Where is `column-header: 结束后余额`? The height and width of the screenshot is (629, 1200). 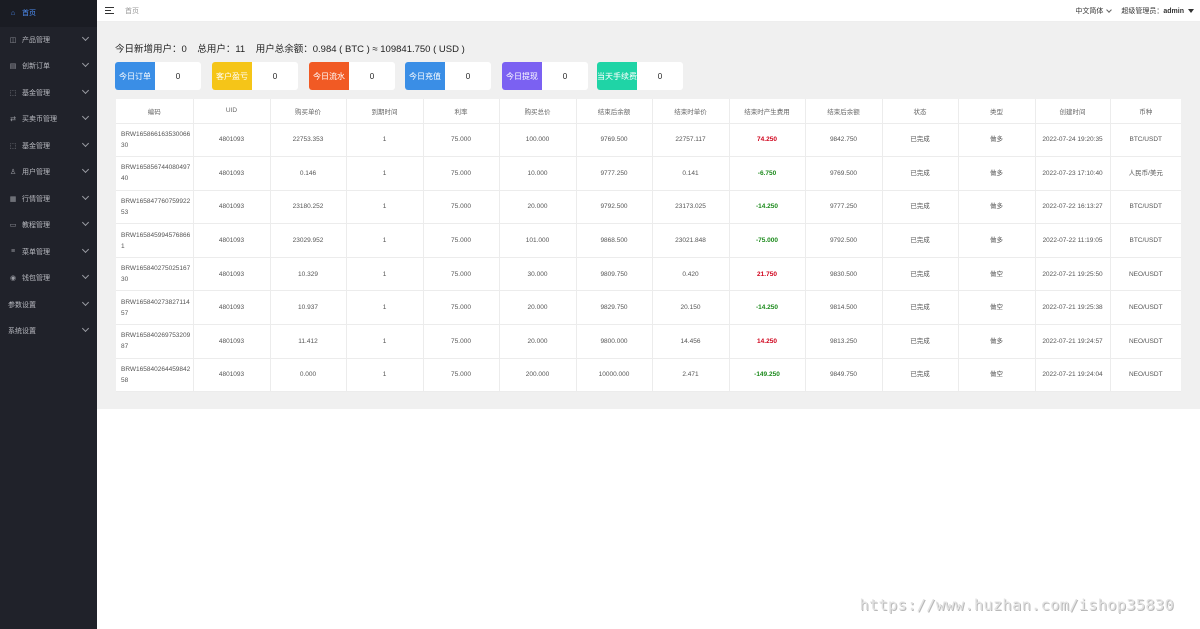
column-header: 结束后余额 is located at coordinates (844, 111).